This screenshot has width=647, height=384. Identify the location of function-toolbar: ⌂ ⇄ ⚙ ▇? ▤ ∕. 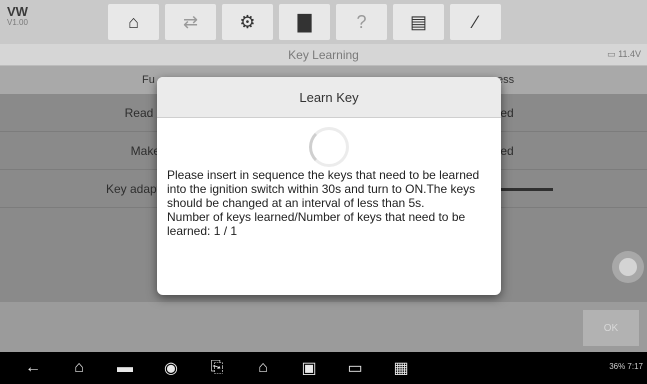
(304, 22).